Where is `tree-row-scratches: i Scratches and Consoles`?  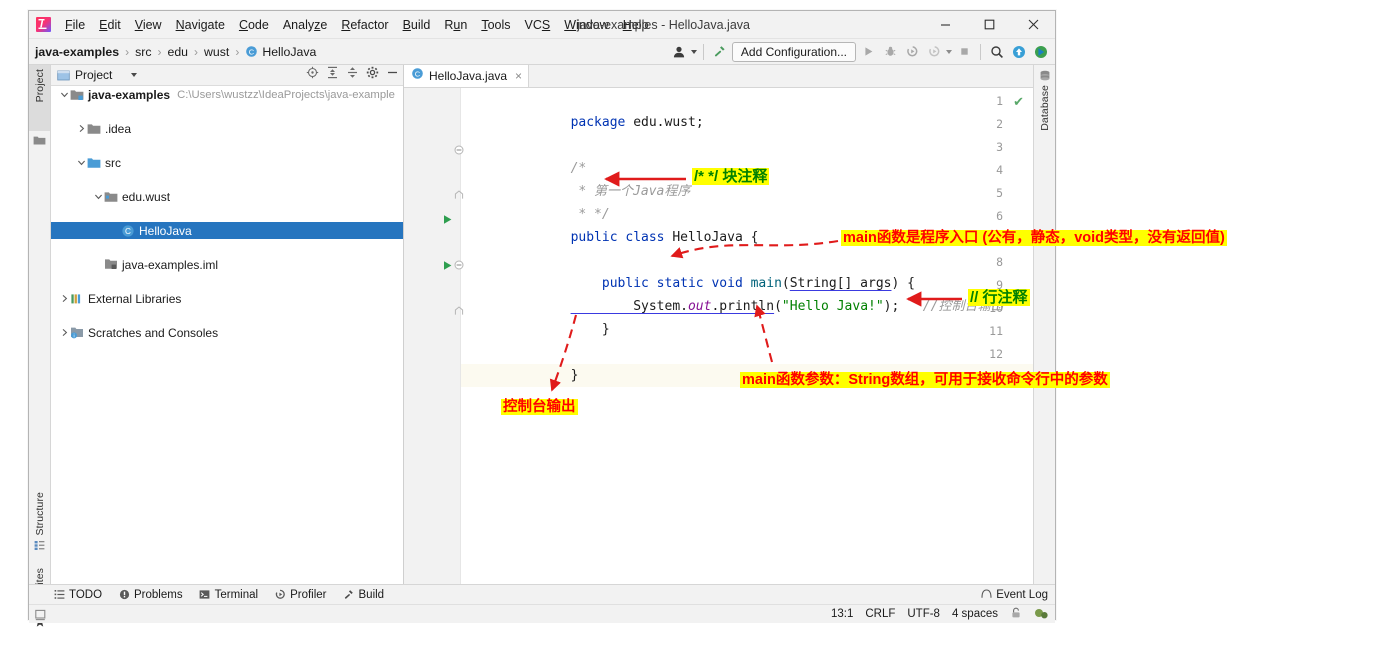
tree-row-scratches: i Scratches and Consoles is located at coordinates (227, 332).